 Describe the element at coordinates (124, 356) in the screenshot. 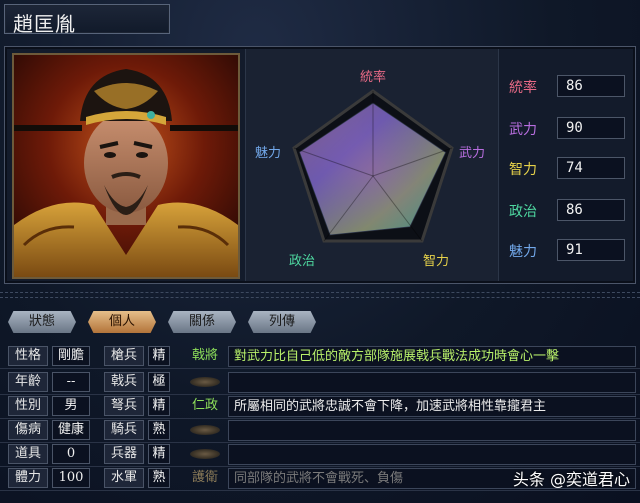

I see `troop-aptitude-label: 槍兵` at that location.